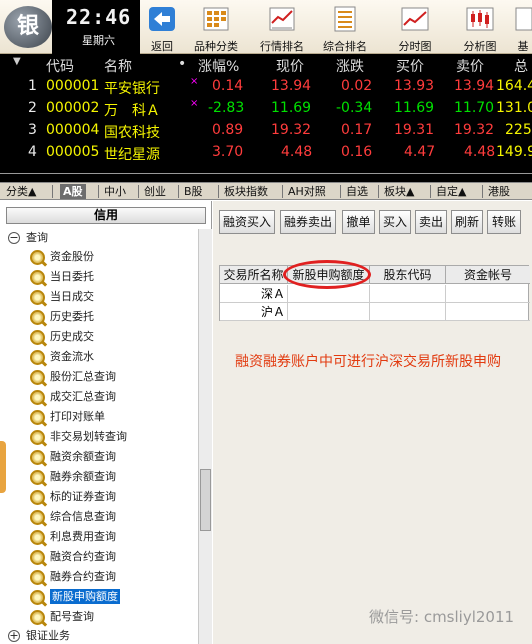 The width and height of the screenshot is (532, 644). I want to click on col-shareholder-code: 股东代码, so click(408, 275).